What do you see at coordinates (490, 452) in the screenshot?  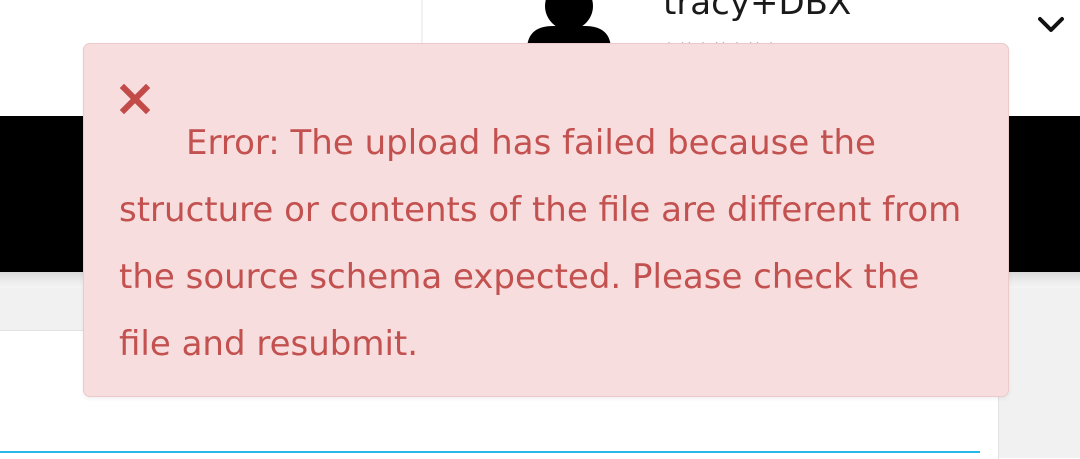 I see `content-accent-line` at bounding box center [490, 452].